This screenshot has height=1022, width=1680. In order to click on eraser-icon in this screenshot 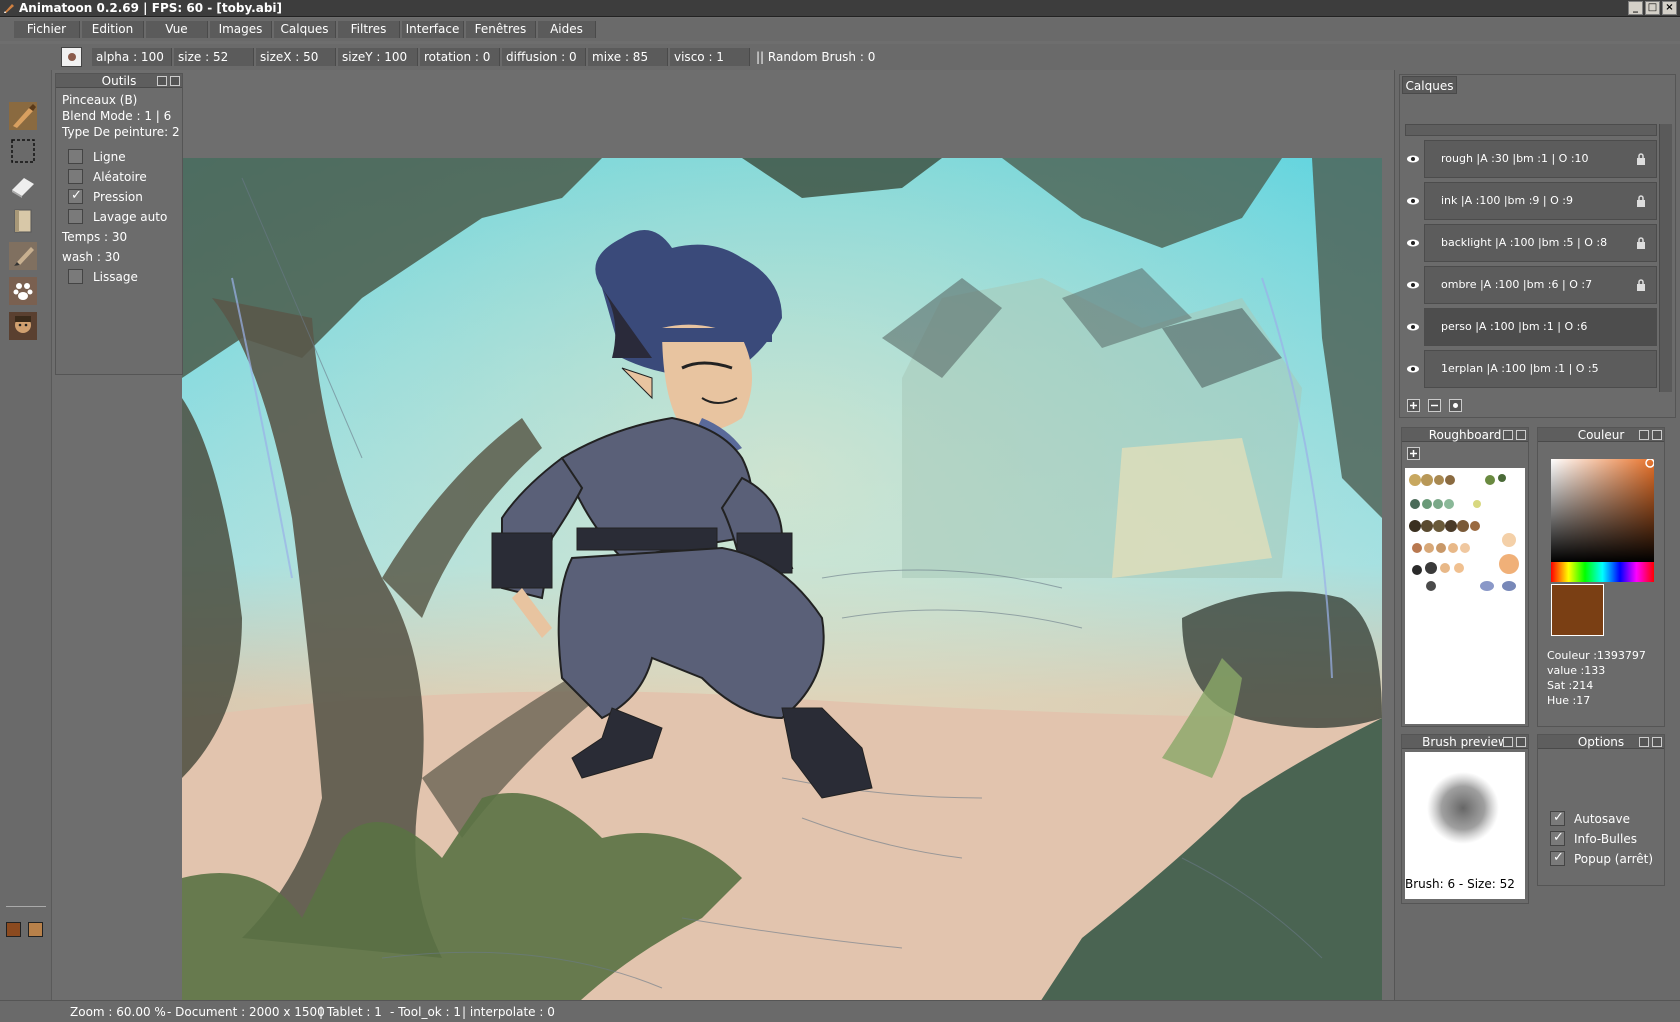, I will do `click(23, 186)`.